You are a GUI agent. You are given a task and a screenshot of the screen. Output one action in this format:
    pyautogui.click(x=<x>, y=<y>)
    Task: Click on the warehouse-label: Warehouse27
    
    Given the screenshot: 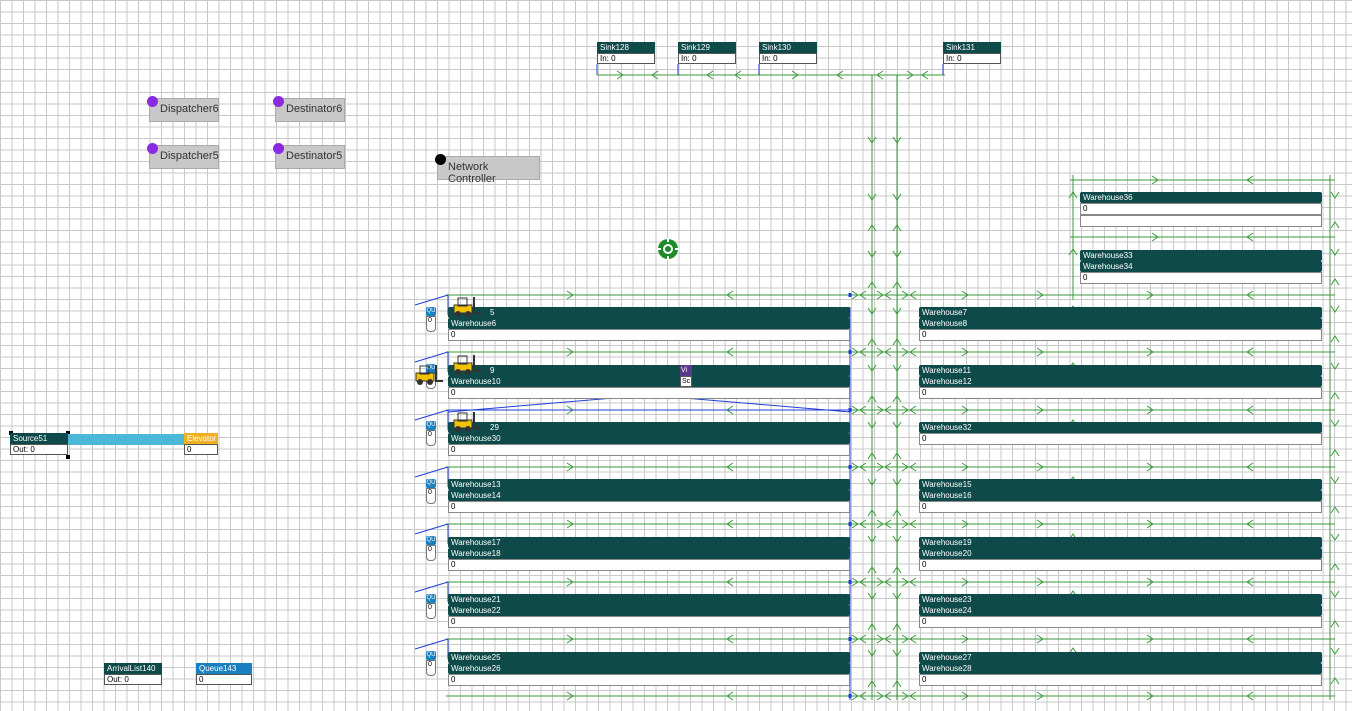 What is the action you would take?
    pyautogui.click(x=1120, y=657)
    